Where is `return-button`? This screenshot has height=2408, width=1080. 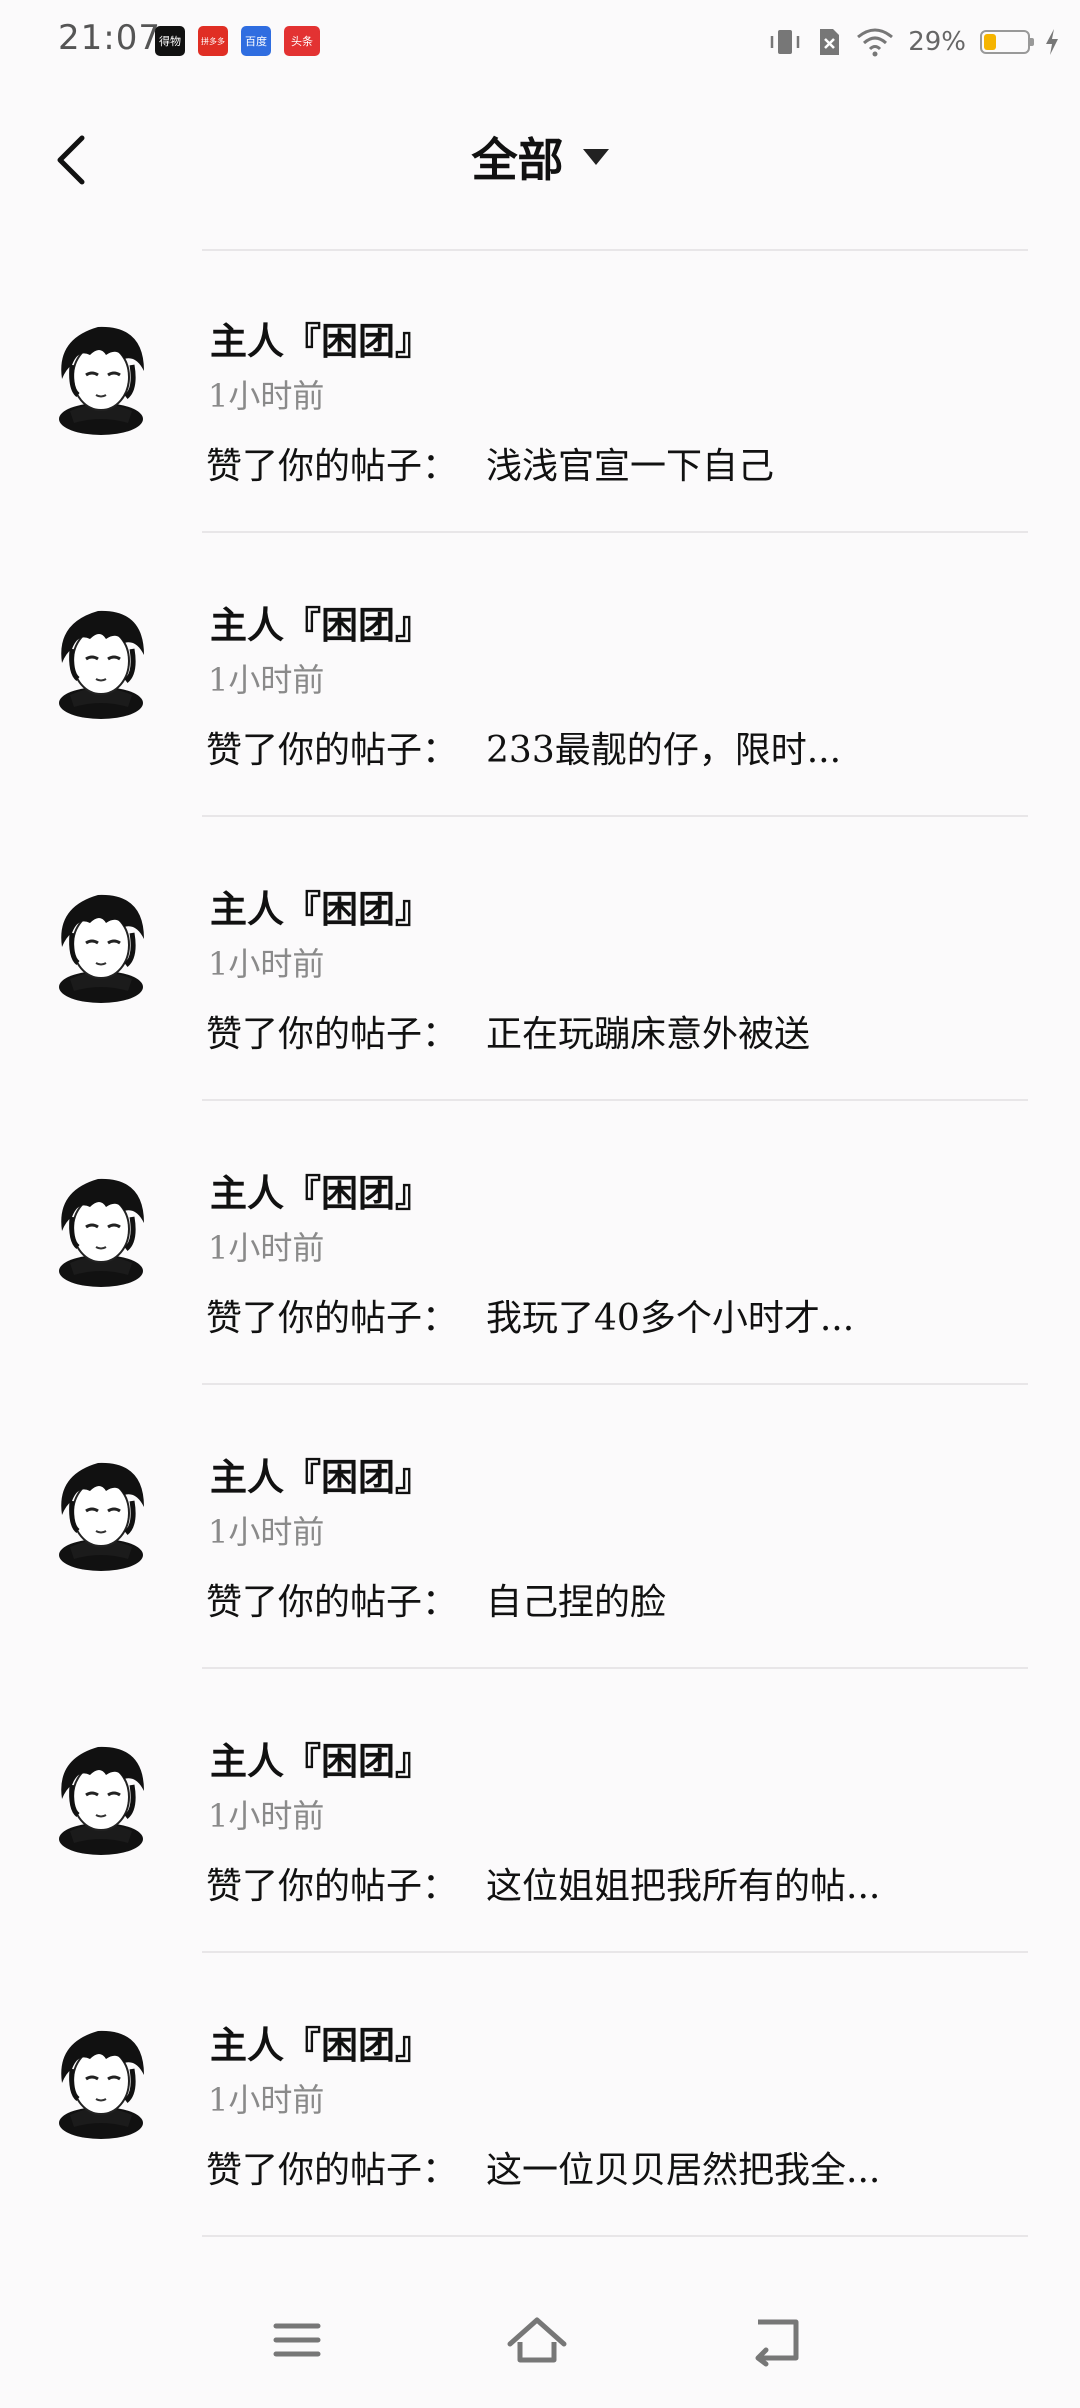 return-button is located at coordinates (777, 2340).